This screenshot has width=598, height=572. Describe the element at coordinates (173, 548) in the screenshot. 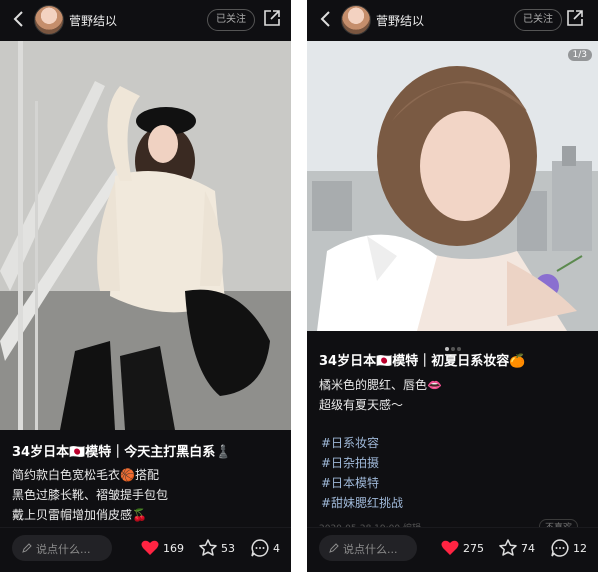

I see `like-count: 169` at that location.